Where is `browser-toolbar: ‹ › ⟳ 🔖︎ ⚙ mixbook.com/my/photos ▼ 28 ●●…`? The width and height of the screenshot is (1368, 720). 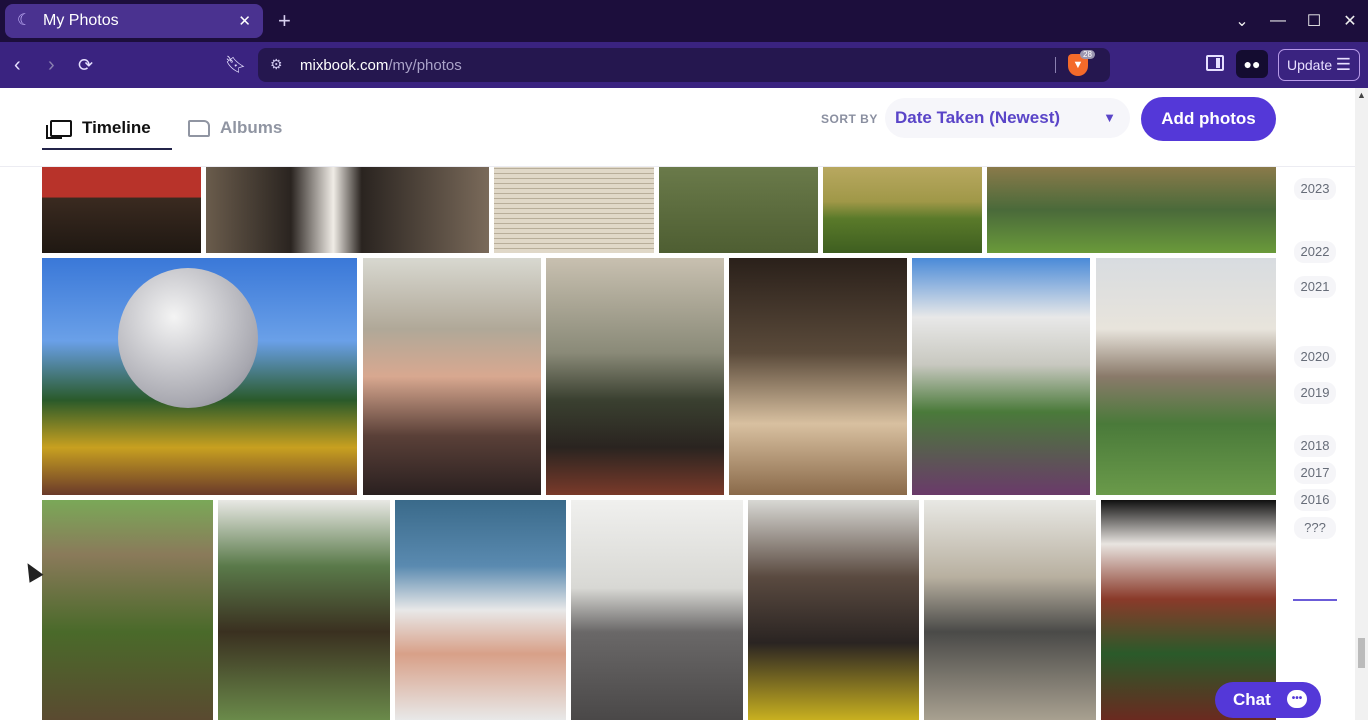 browser-toolbar: ‹ › ⟳ 🔖︎ ⚙ mixbook.com/my/photos ▼ 28 ●●… is located at coordinates (684, 65).